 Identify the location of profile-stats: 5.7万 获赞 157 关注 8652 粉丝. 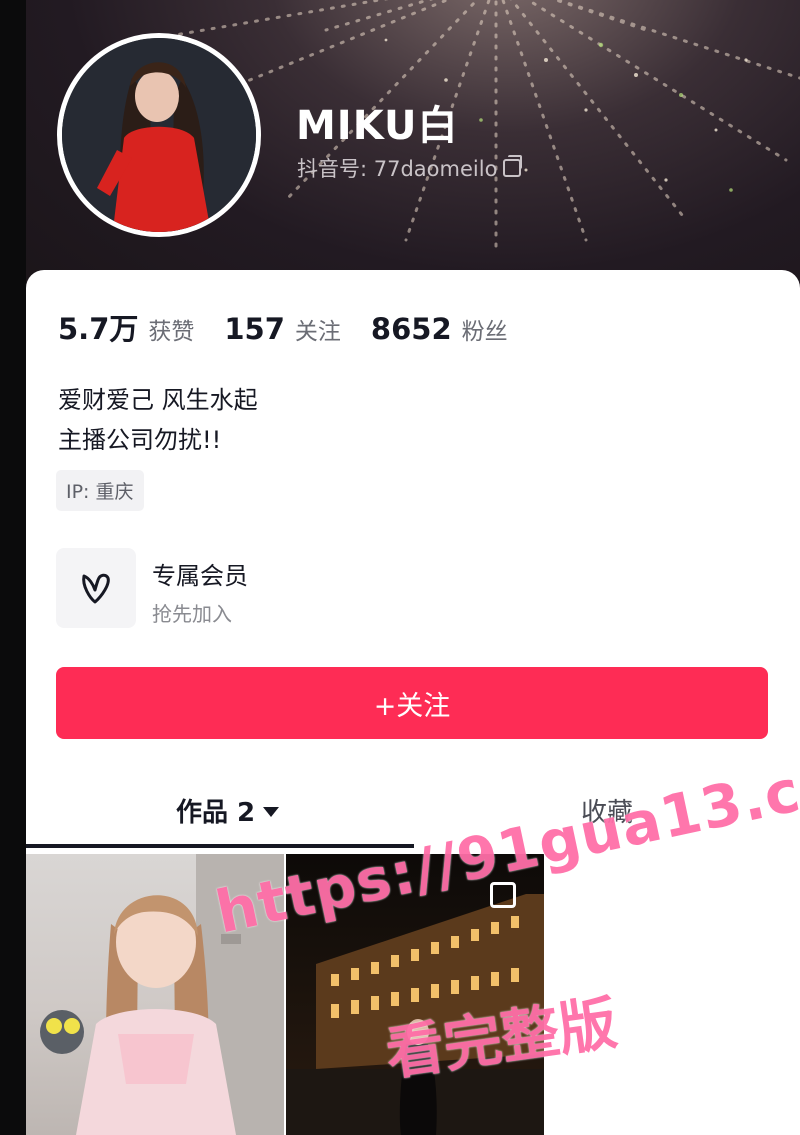
(298, 327).